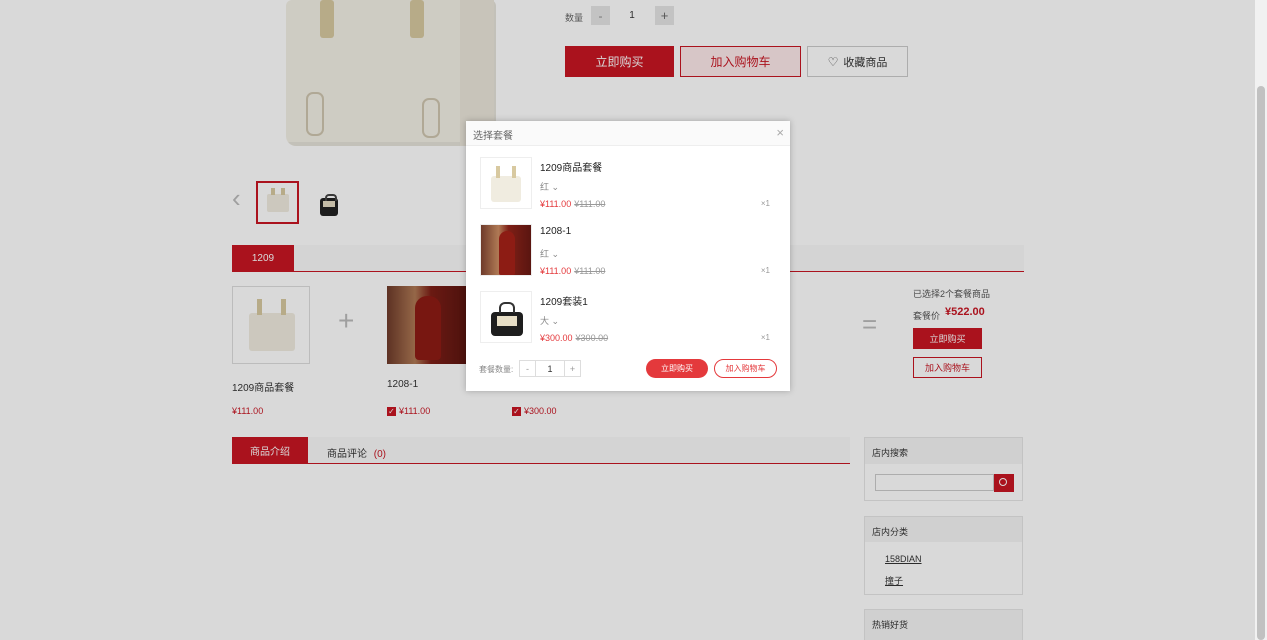 The height and width of the screenshot is (640, 1267). Describe the element at coordinates (780, 132) in the screenshot. I see `close-icon: ×` at that location.